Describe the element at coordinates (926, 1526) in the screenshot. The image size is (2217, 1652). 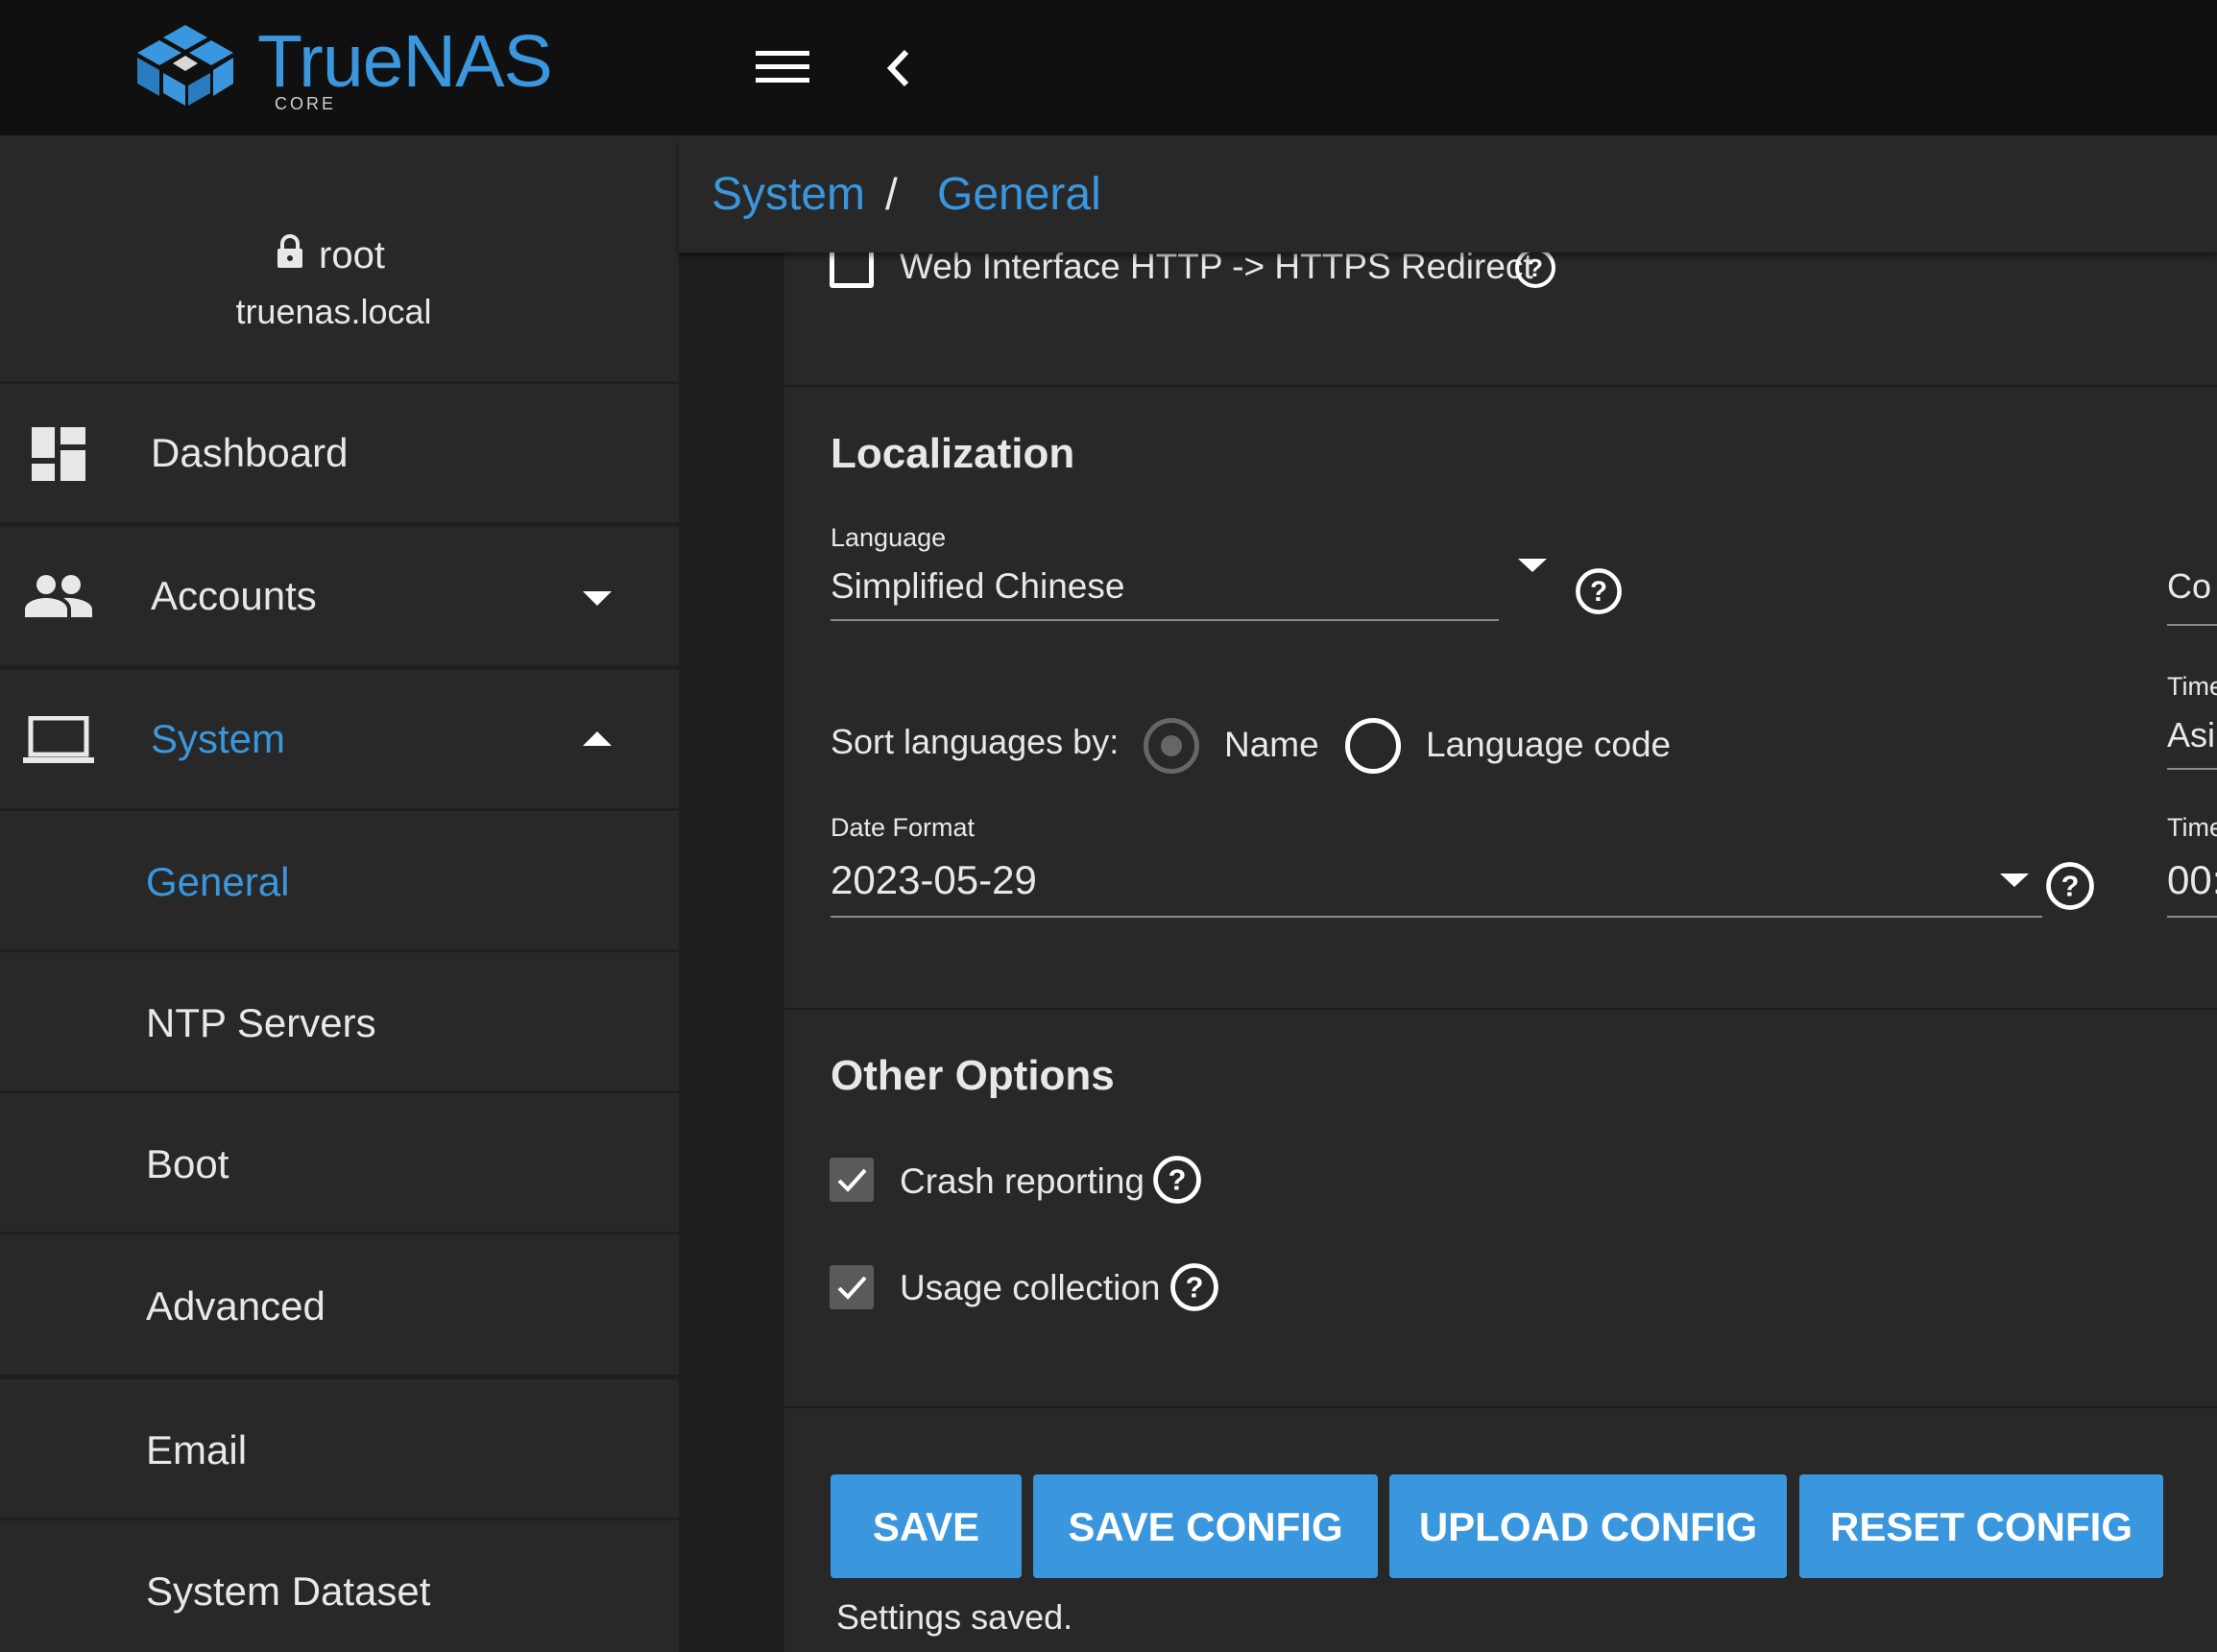
I see `save-button: SAVE` at that location.